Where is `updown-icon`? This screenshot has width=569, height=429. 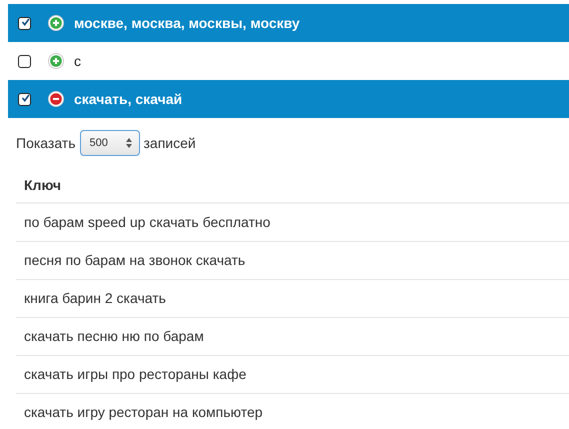
updown-icon is located at coordinates (129, 143).